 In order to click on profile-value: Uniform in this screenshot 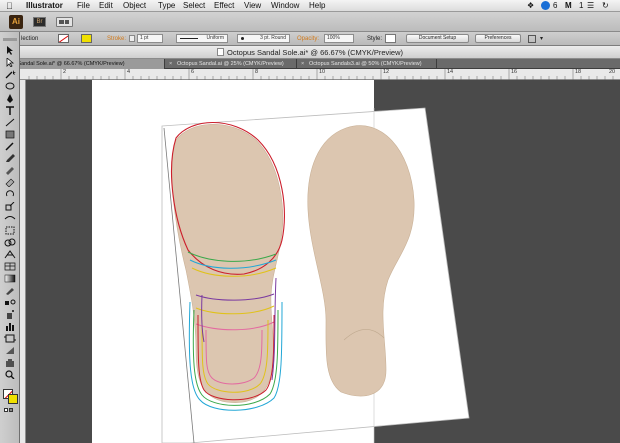, I will do `click(215, 38)`.